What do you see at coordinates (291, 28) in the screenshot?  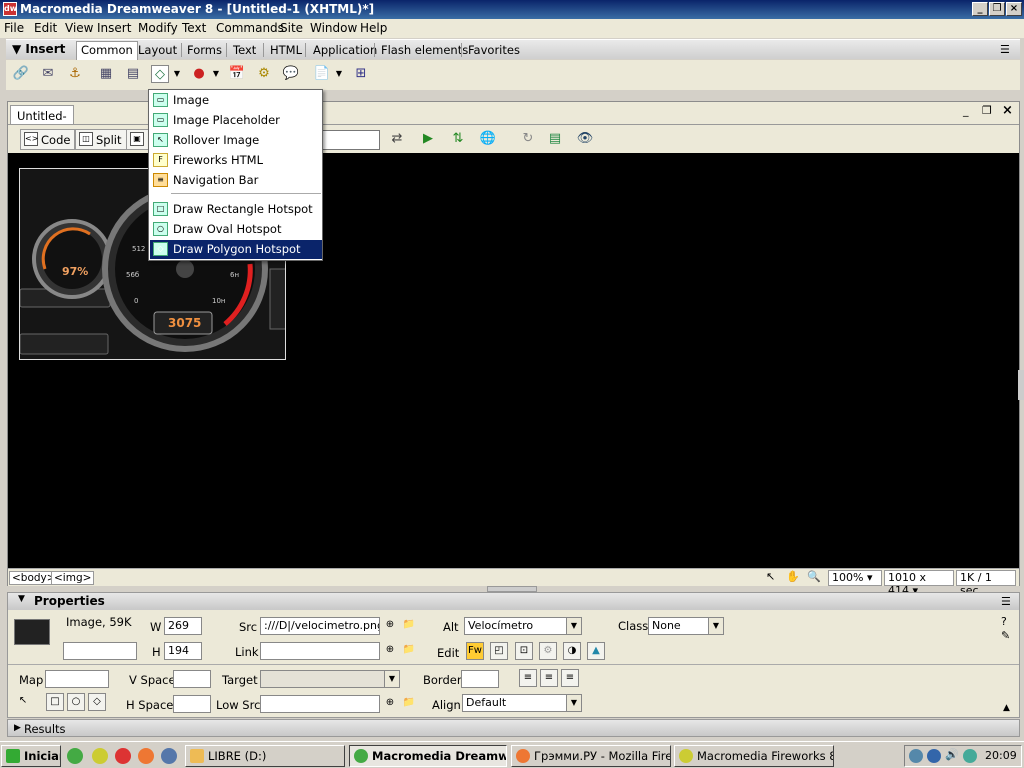 I see `menu-site: Site` at bounding box center [291, 28].